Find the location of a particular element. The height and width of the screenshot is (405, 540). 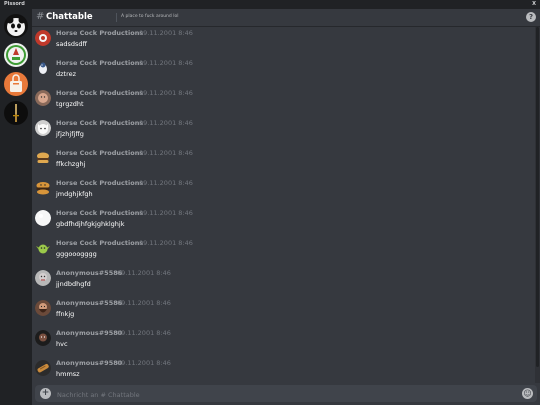

server-icon-panda is located at coordinates (16, 26).